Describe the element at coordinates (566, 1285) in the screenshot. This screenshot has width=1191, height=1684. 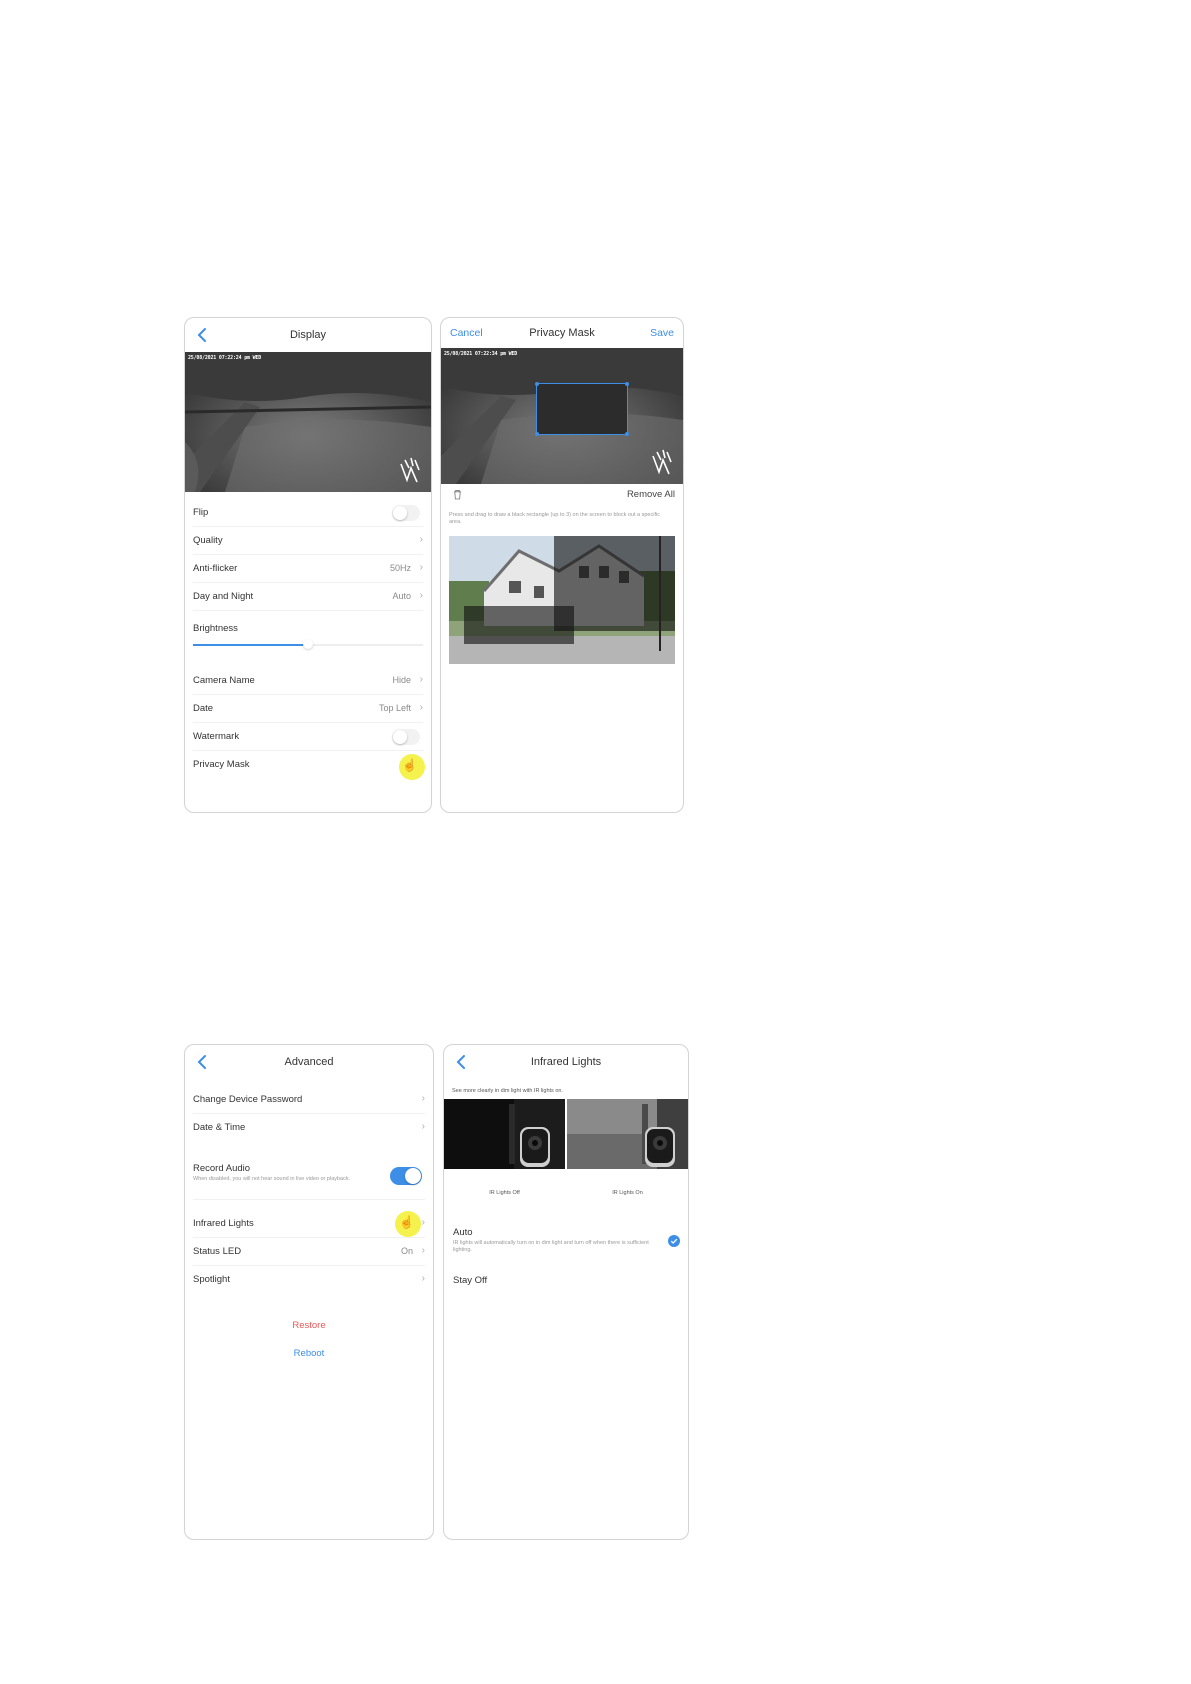
I see `stay-off-option: Stay Off` at that location.